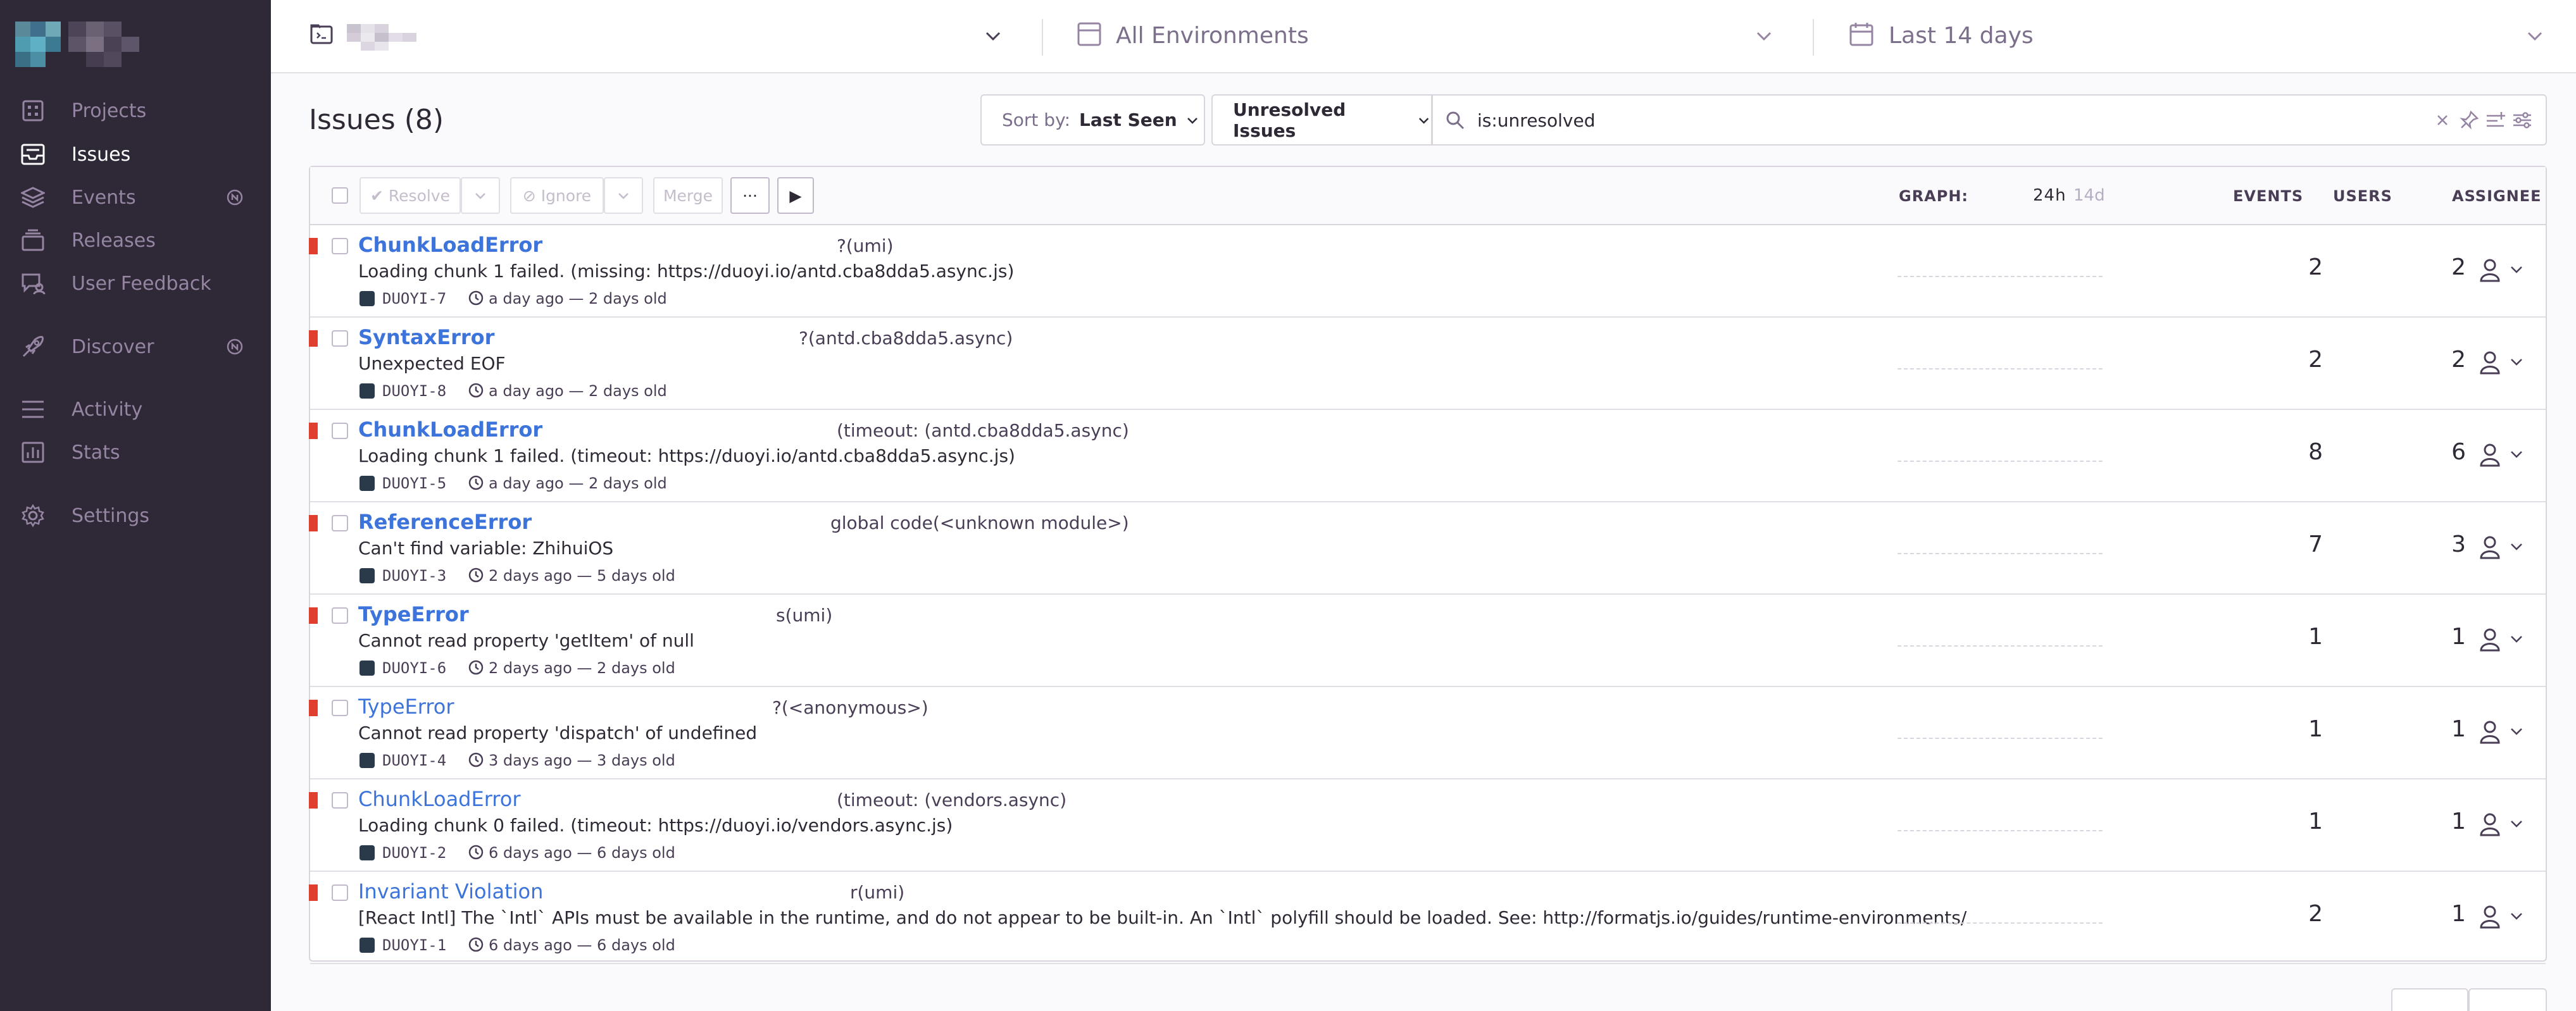 The width and height of the screenshot is (2576, 1011). I want to click on graph-24h-toggle: 24h, so click(2049, 195).